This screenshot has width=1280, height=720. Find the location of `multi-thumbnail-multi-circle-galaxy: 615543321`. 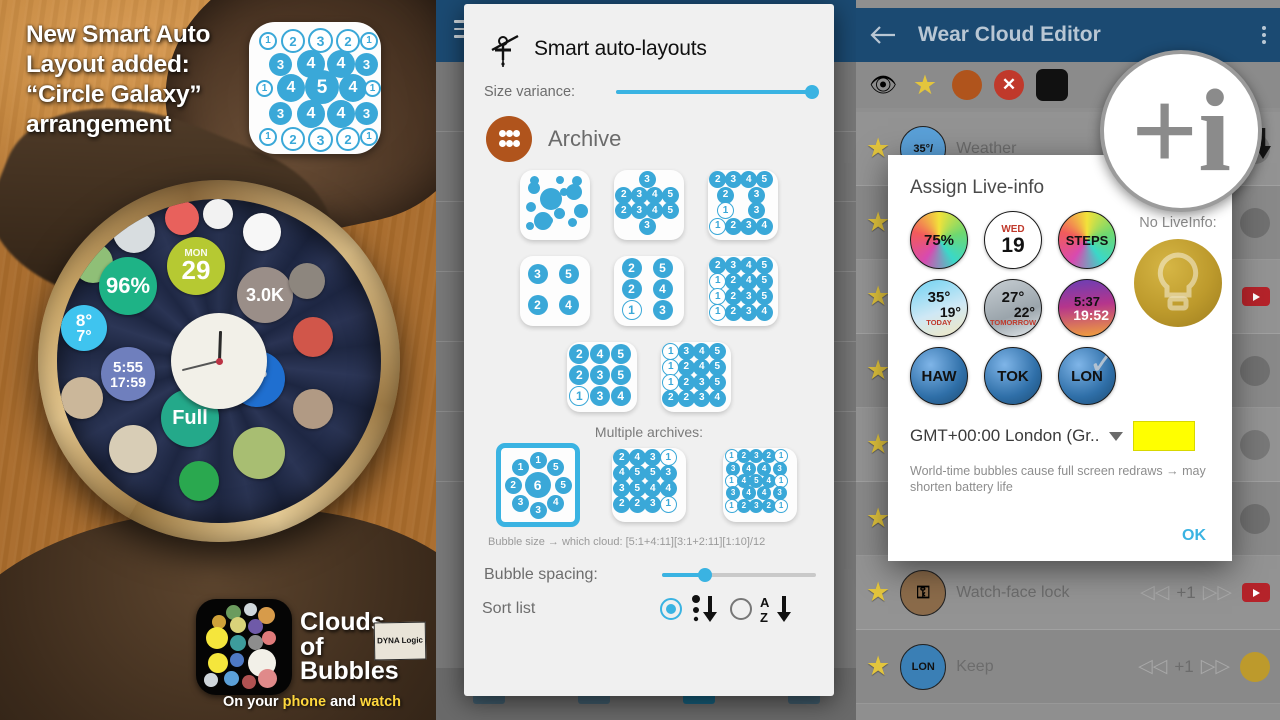

multi-thumbnail-multi-circle-galaxy: 615543321 is located at coordinates (537, 485).